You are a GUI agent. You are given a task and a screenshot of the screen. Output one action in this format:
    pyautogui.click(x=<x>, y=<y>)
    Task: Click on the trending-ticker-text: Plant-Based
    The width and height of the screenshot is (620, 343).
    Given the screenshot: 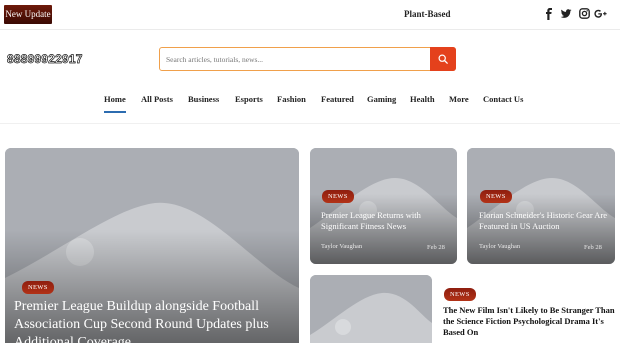 What is the action you would take?
    pyautogui.click(x=427, y=14)
    